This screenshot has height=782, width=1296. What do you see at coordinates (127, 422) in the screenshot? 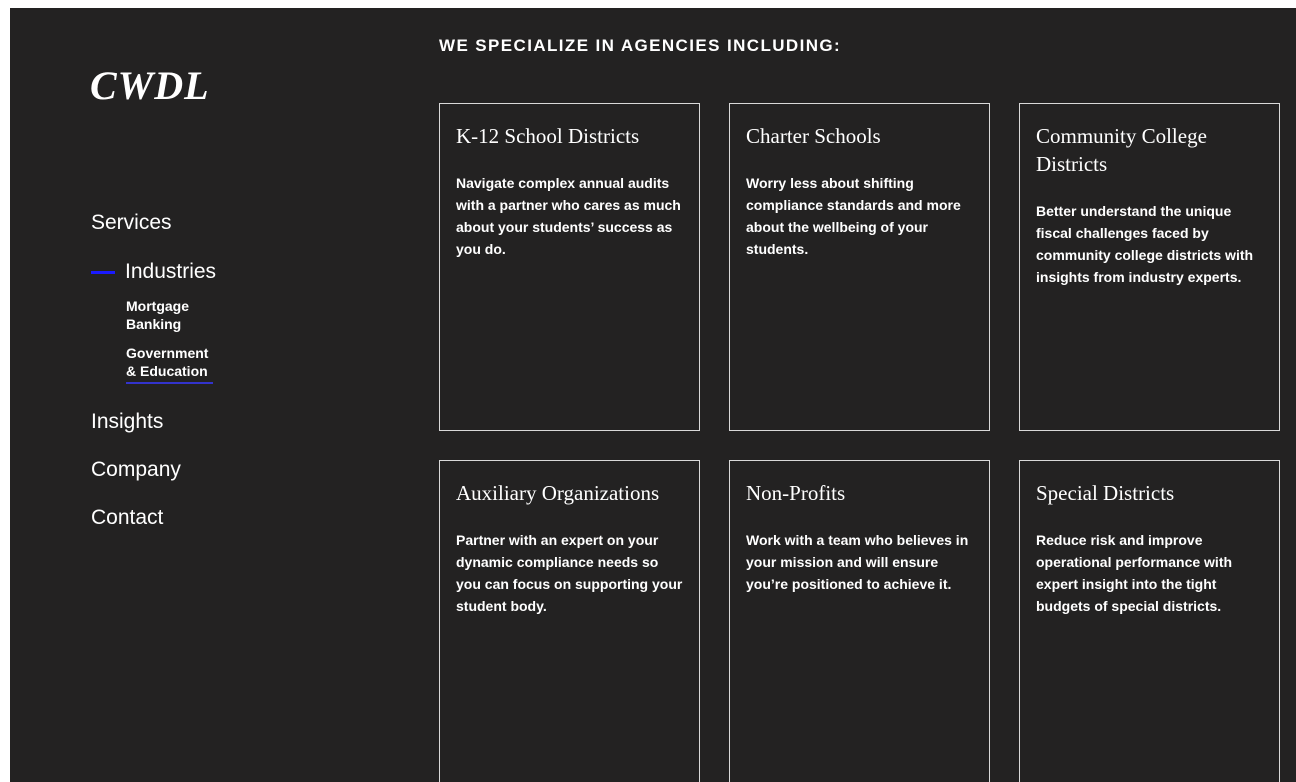
I see `nav-insights: Insights` at bounding box center [127, 422].